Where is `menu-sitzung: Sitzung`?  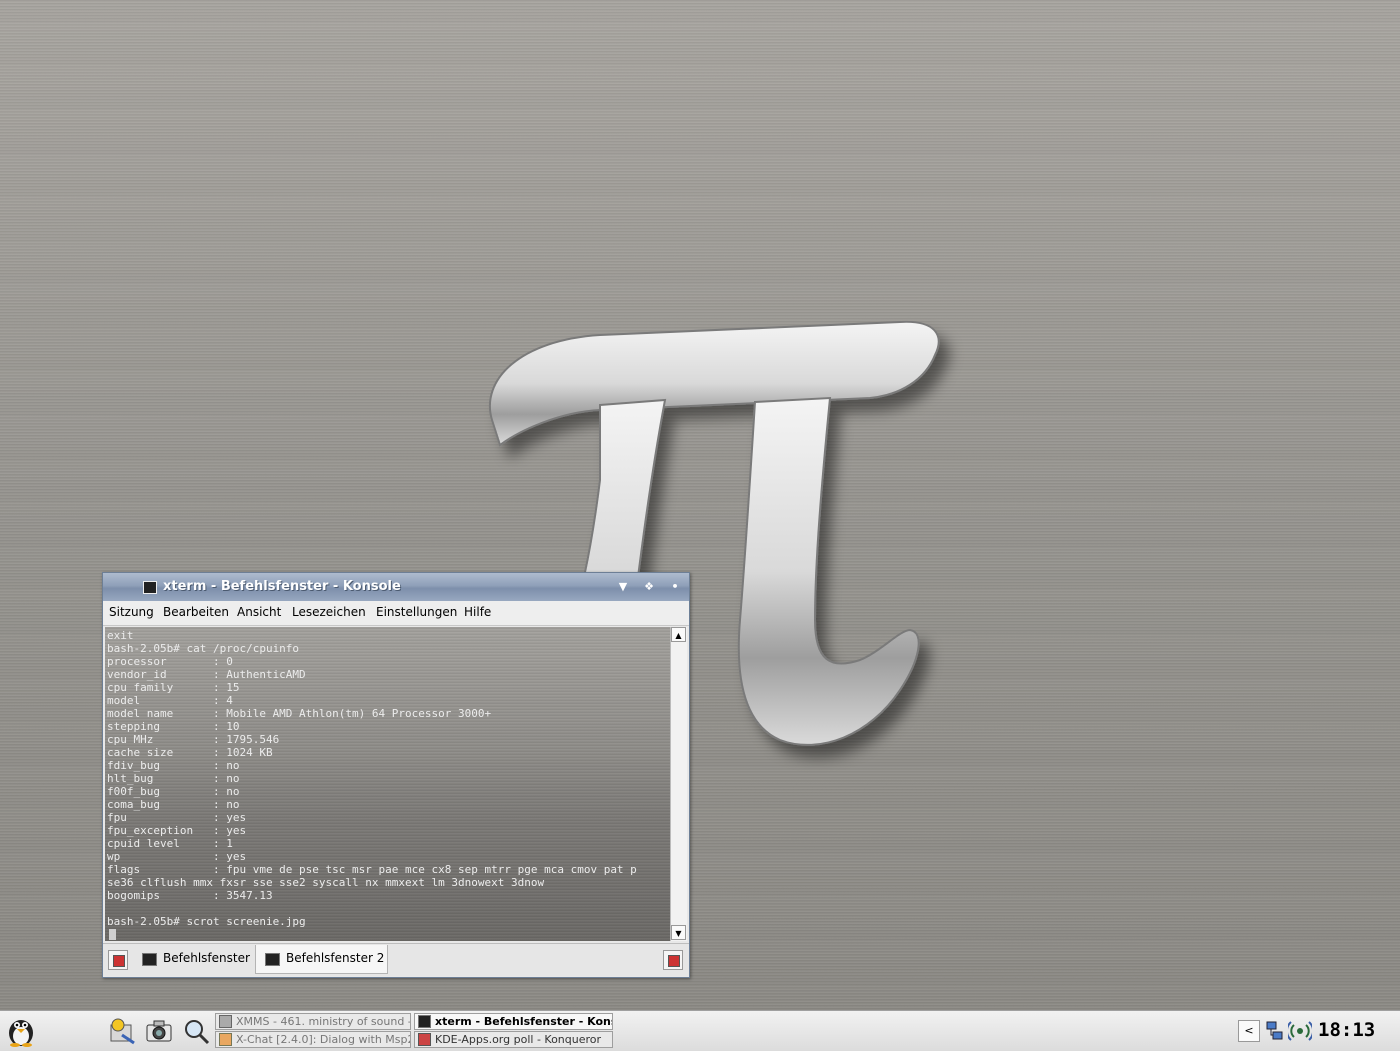
menu-sitzung: Sitzung is located at coordinates (131, 612).